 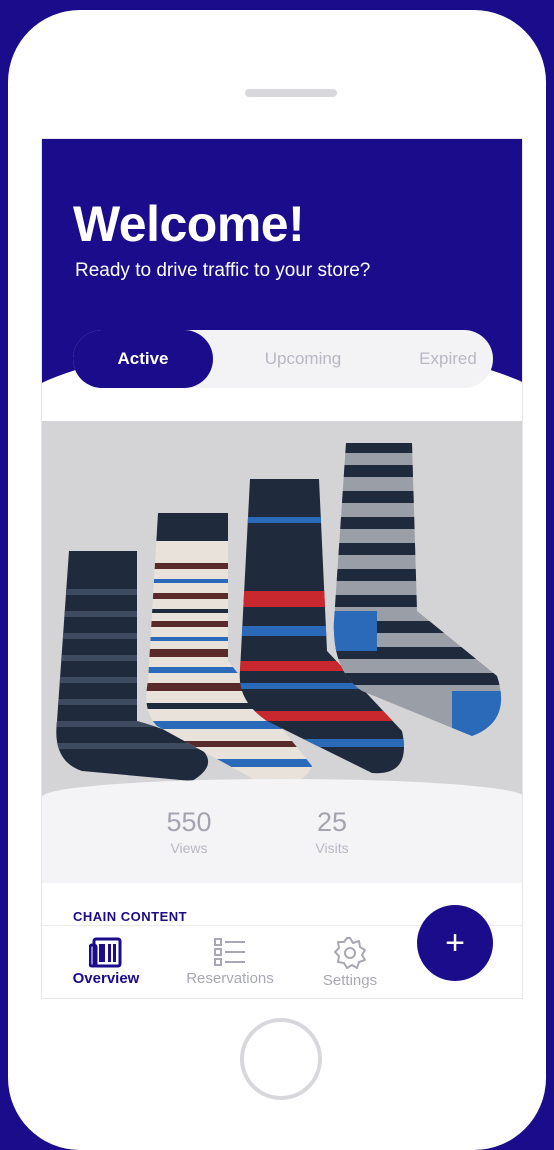 I want to click on gear-icon, so click(x=350, y=953).